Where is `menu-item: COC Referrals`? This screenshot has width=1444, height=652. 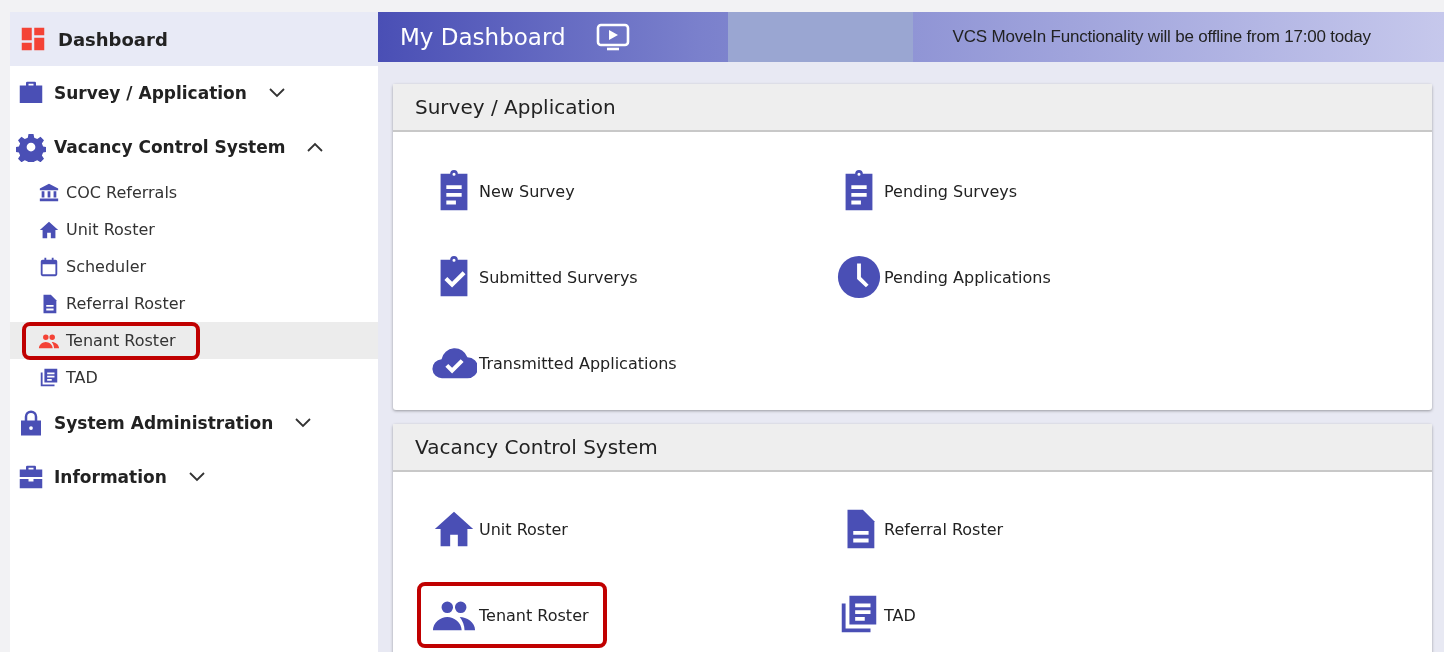 menu-item: COC Referrals is located at coordinates (112, 192).